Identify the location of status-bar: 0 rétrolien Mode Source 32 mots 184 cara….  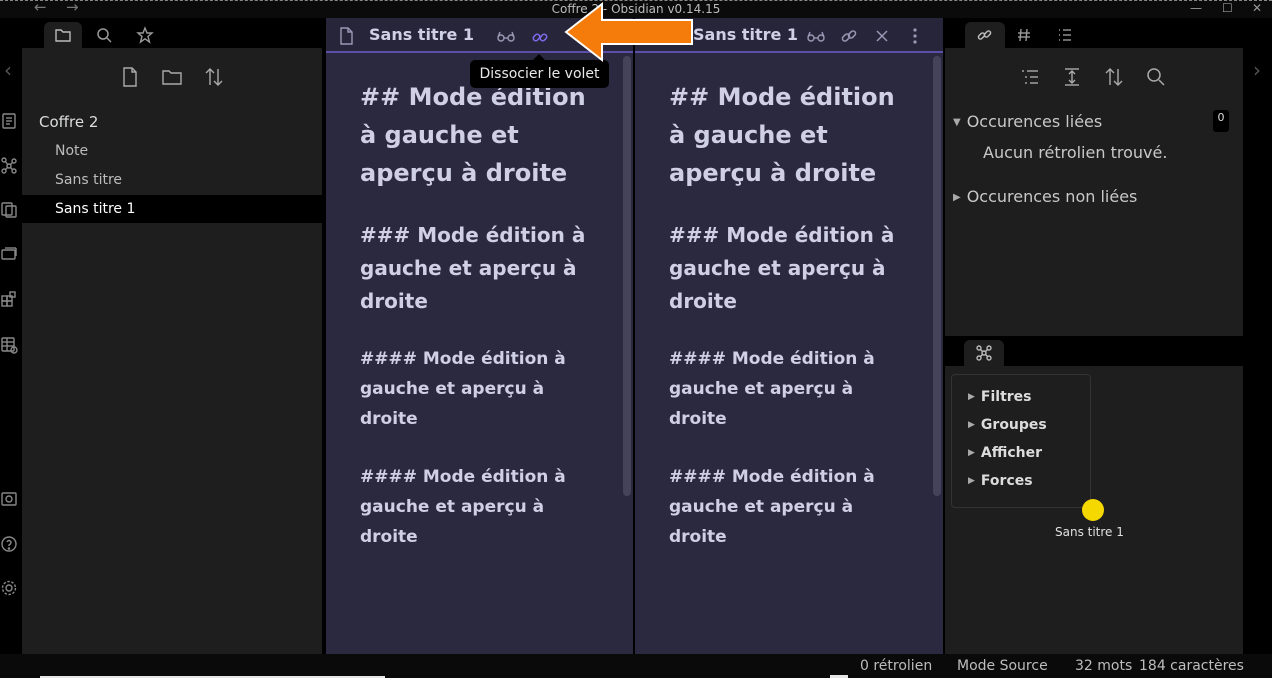
(636, 666).